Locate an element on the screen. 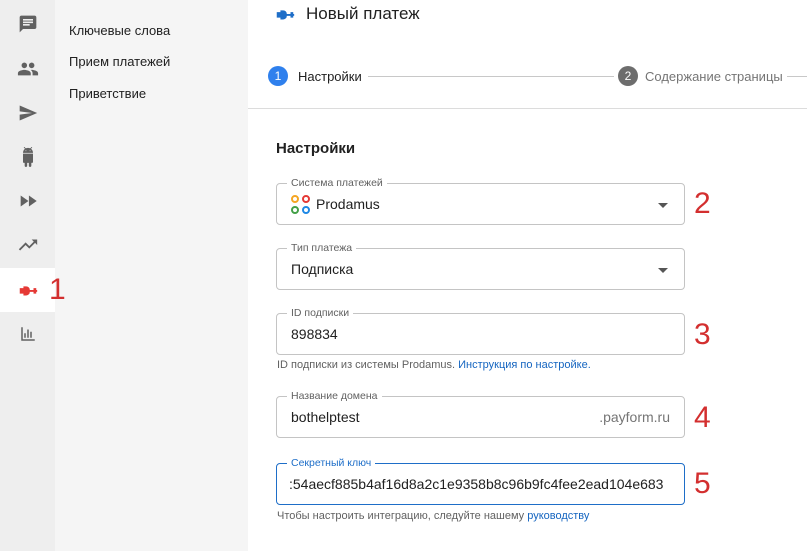 The image size is (807, 551). payment-system-select: Система платежей Prodamus is located at coordinates (480, 201).